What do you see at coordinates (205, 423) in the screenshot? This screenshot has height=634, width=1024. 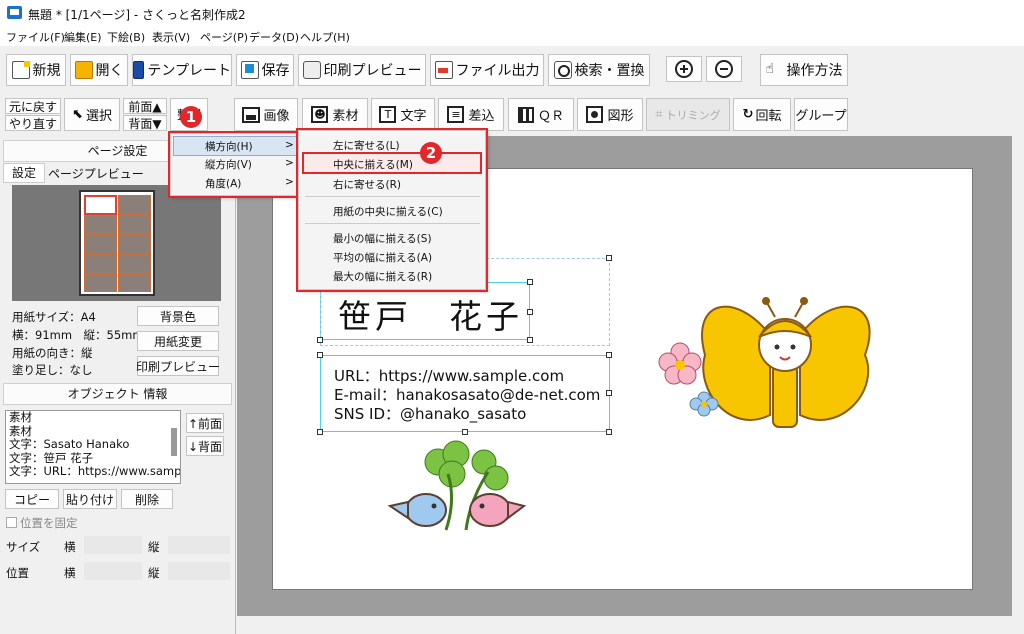 I see `move-front-button: ↑前面` at bounding box center [205, 423].